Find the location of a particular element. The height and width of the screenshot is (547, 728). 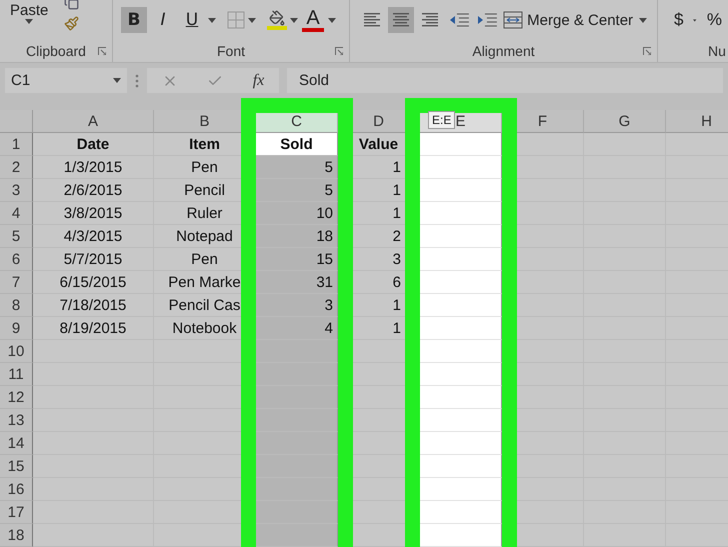

row-header: 3 is located at coordinates (16, 190).